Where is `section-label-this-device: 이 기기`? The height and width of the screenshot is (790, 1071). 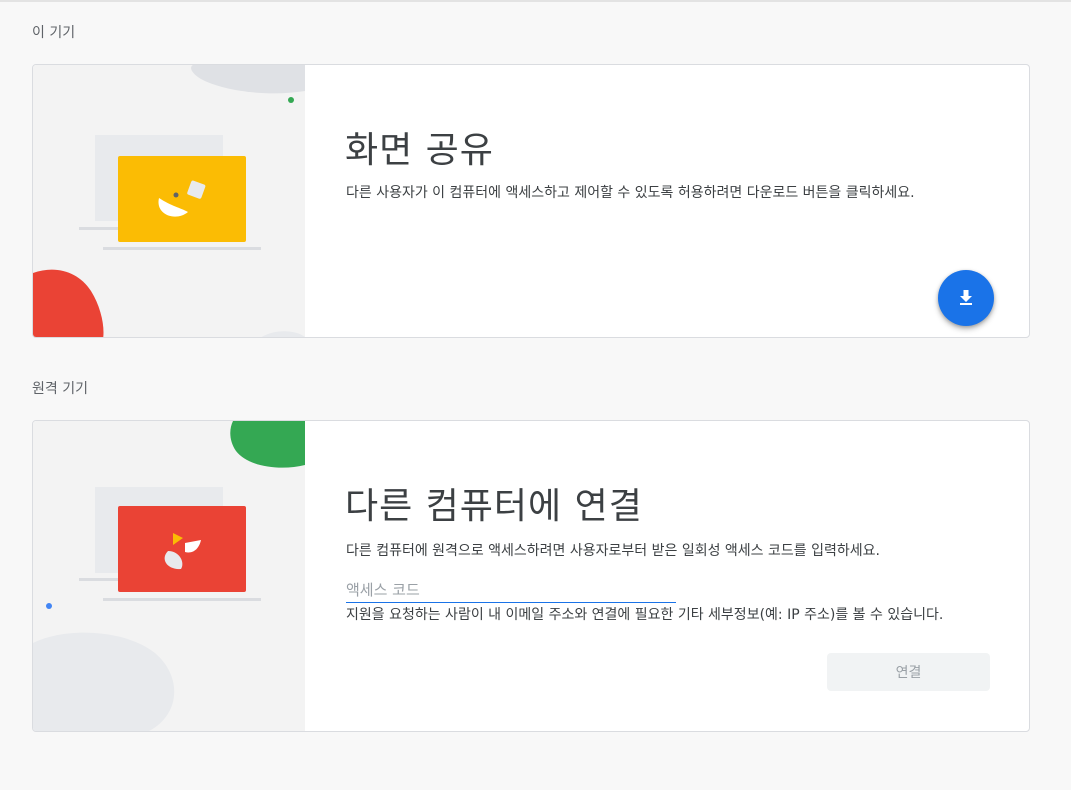
section-label-this-device: 이 기기 is located at coordinates (54, 33).